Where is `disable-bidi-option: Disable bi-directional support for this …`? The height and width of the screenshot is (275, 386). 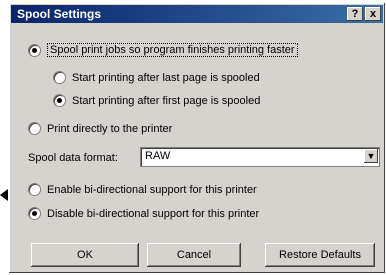 disable-bidi-option: Disable bi-directional support for this … is located at coordinates (143, 213).